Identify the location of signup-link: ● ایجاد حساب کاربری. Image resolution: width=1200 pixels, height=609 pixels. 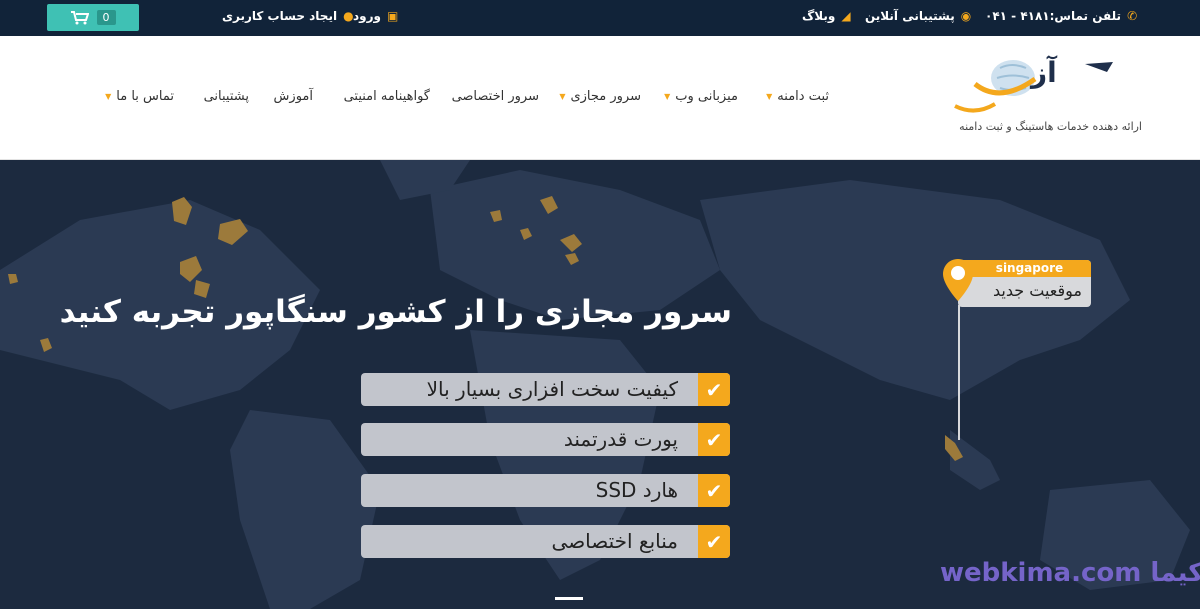
(288, 16).